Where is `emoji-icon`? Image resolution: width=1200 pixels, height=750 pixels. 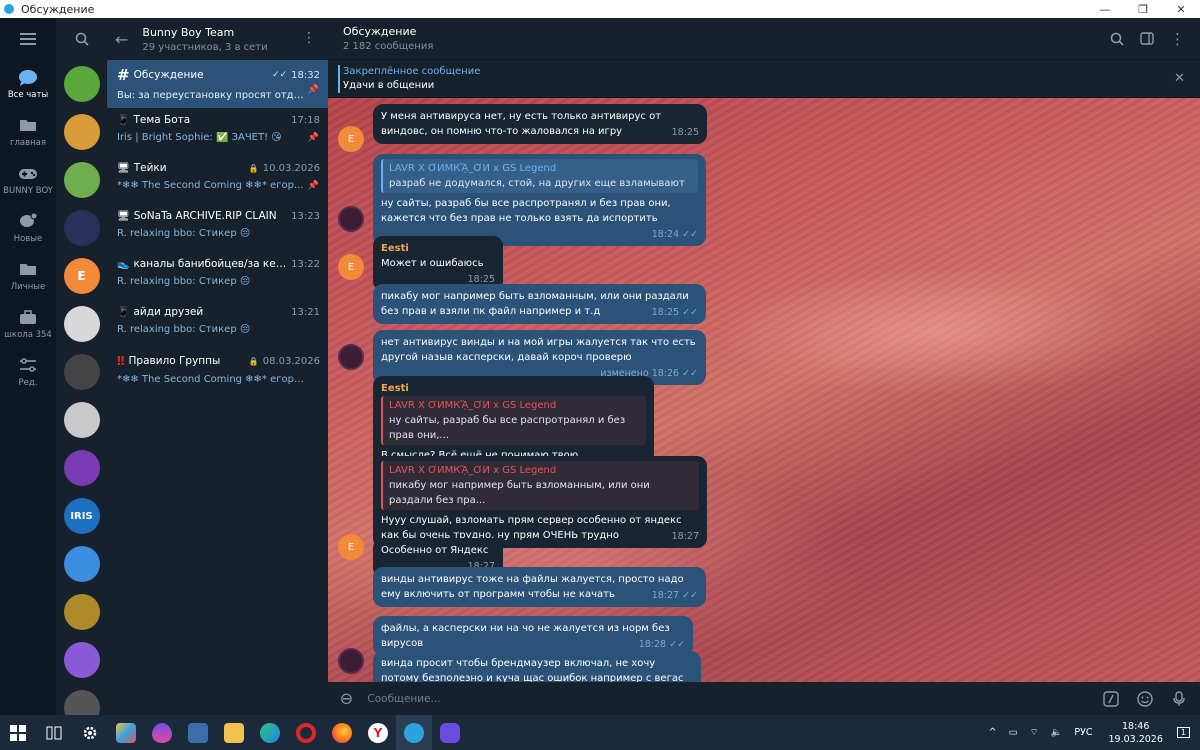
emoji-icon is located at coordinates (1145, 699).